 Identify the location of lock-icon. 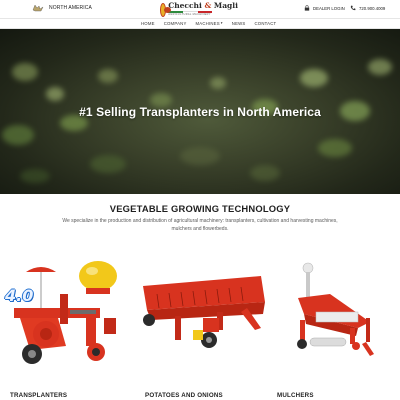
(307, 8).